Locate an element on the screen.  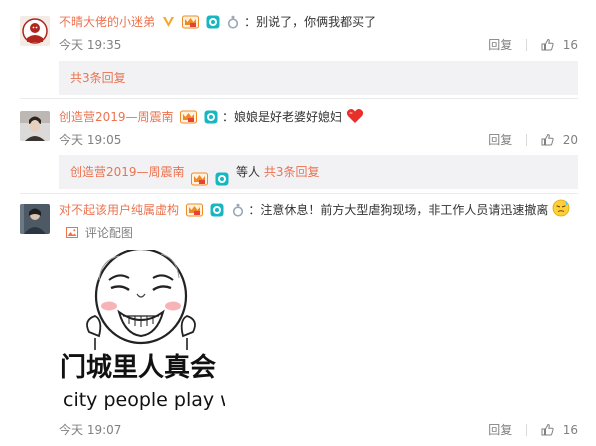
username-link: 不晴大佬的小迷弟 is located at coordinates (107, 22).